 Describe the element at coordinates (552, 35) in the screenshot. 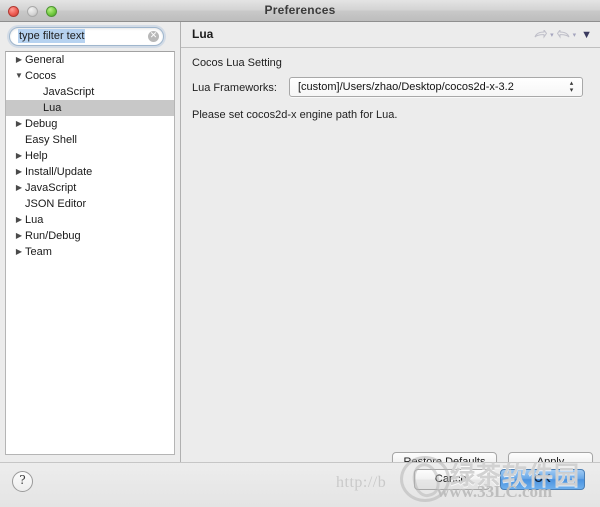

I see `back-history-caret-icon: ▾` at that location.